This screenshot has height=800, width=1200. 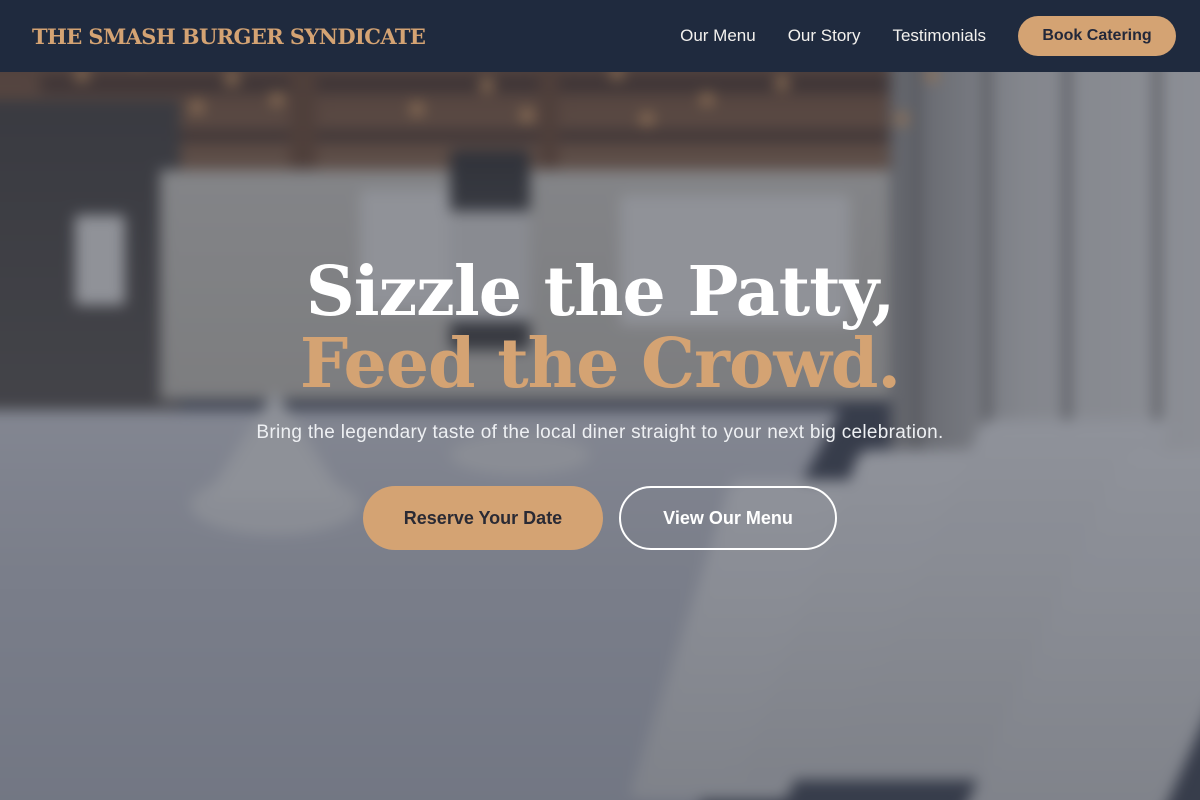 What do you see at coordinates (229, 36) in the screenshot?
I see `brand-logo: THE SMASH BURGER SYNDICATE` at bounding box center [229, 36].